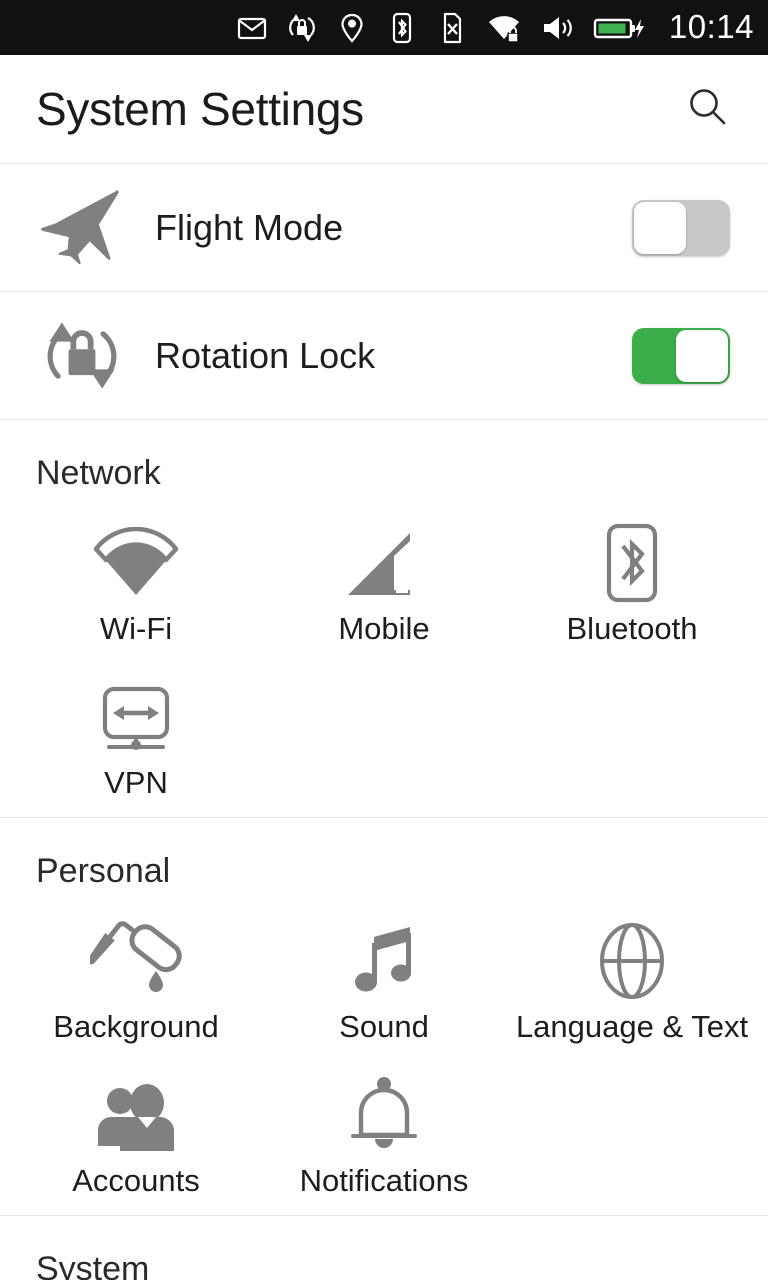 The height and width of the screenshot is (1280, 768). I want to click on tile-background: Background, so click(136, 974).